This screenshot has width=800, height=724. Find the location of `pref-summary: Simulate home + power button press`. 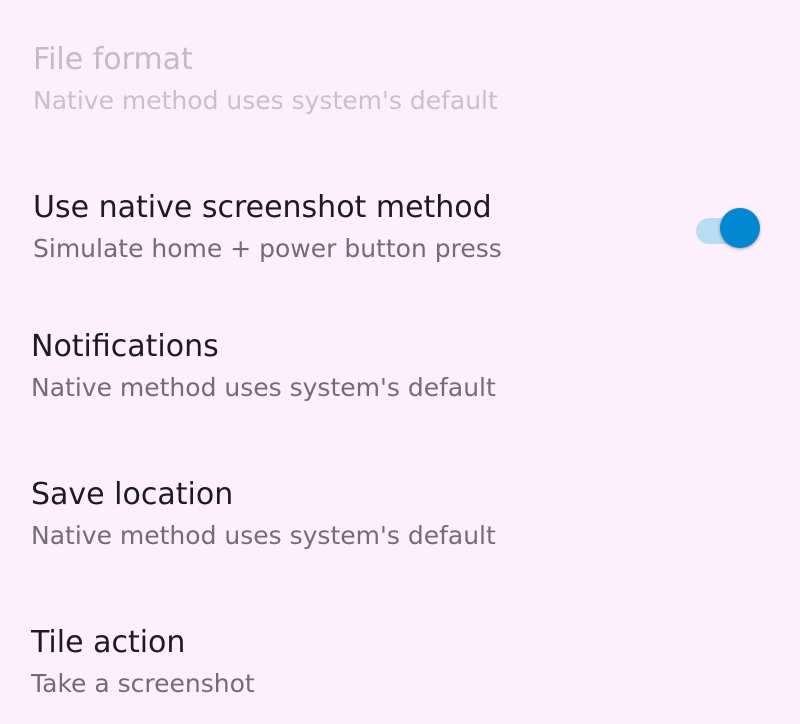

pref-summary: Simulate home + power button press is located at coordinates (267, 248).